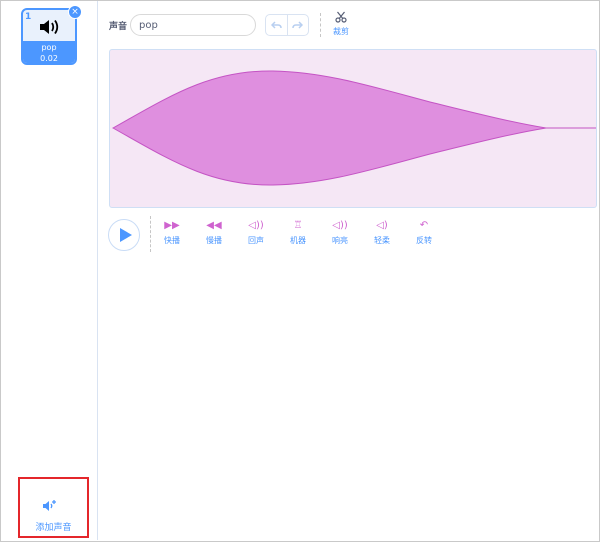  Describe the element at coordinates (172, 225) in the screenshot. I see `faster-icon: ▶▶` at that location.